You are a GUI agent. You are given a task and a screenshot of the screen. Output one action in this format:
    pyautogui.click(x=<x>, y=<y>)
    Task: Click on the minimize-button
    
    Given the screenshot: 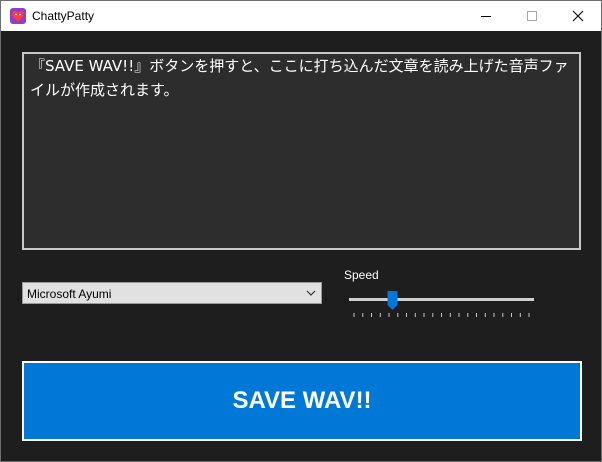 What is the action you would take?
    pyautogui.click(x=486, y=16)
    